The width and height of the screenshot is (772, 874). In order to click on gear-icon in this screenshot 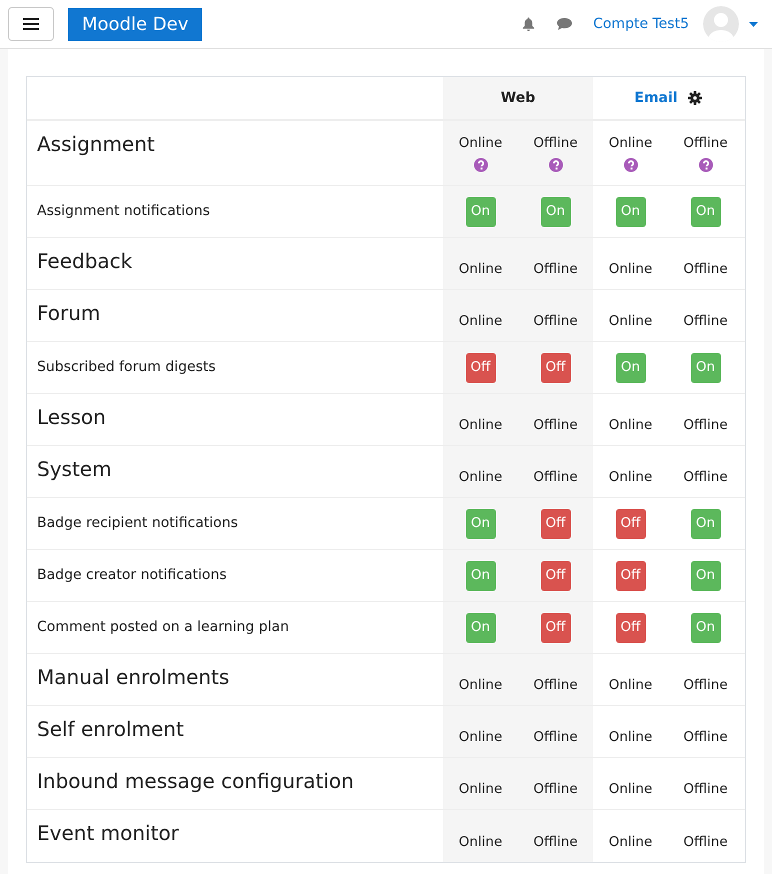, I will do `click(695, 98)`.